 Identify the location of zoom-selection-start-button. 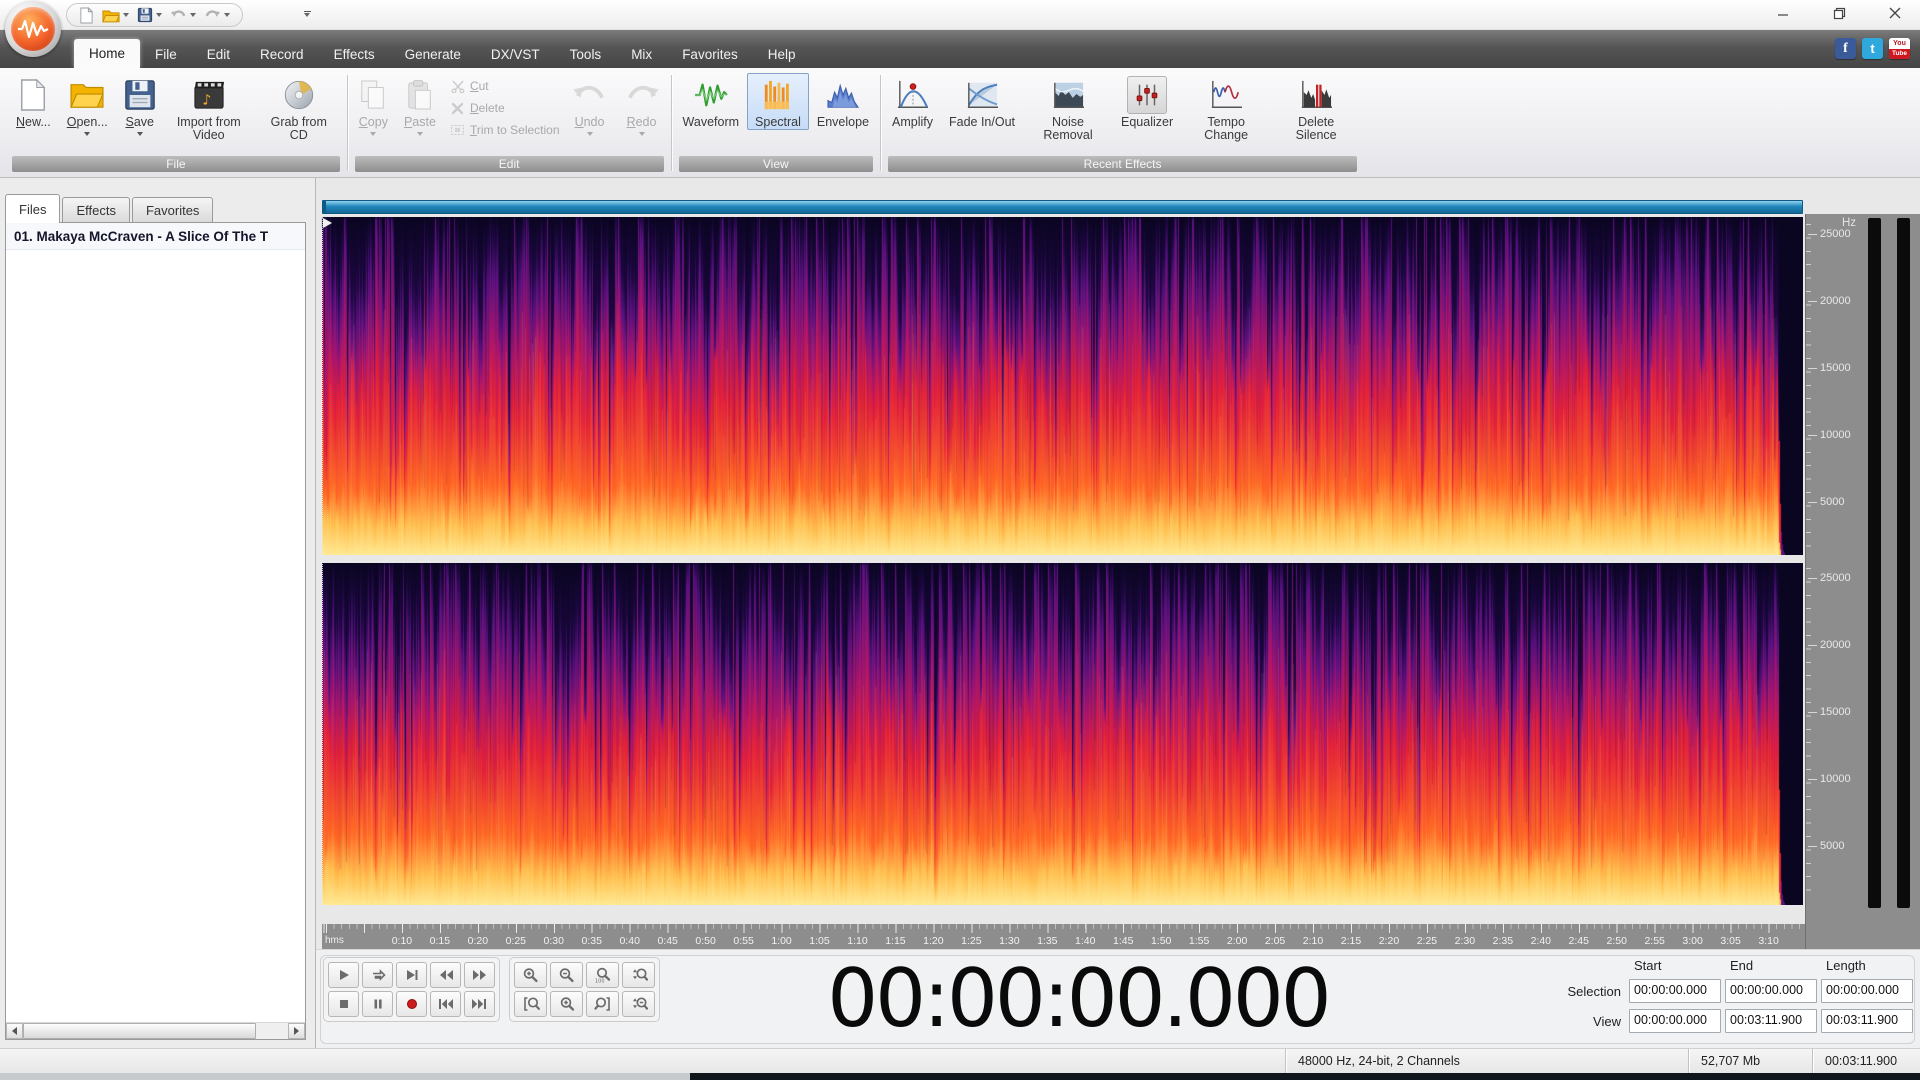
(530, 1004).